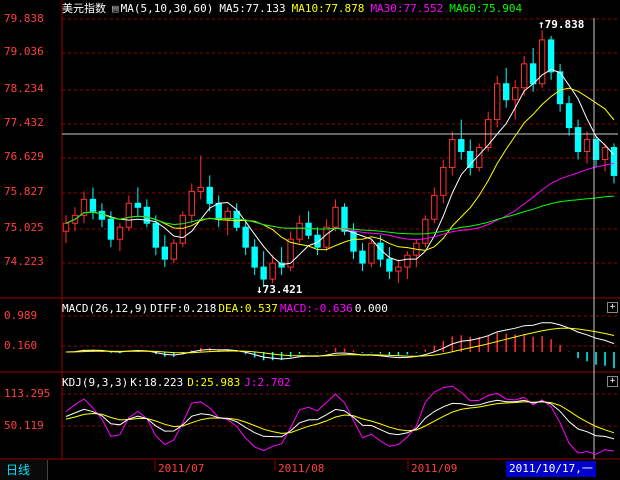 This screenshot has height=480, width=620. Describe the element at coordinates (252, 8) in the screenshot. I see `ma5-value: MA5:77.133` at that location.